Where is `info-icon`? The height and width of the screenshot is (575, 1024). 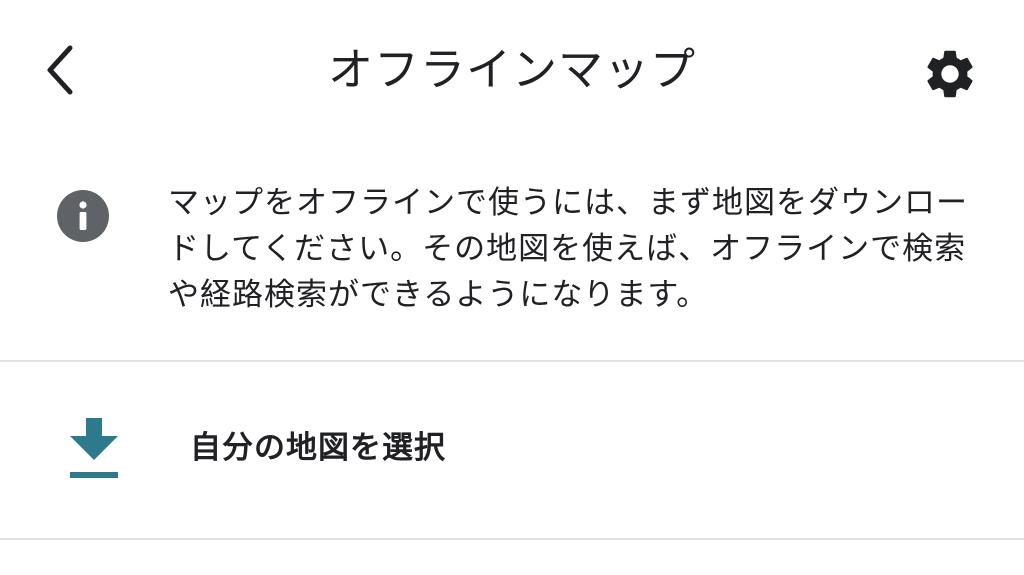 info-icon is located at coordinates (83, 216).